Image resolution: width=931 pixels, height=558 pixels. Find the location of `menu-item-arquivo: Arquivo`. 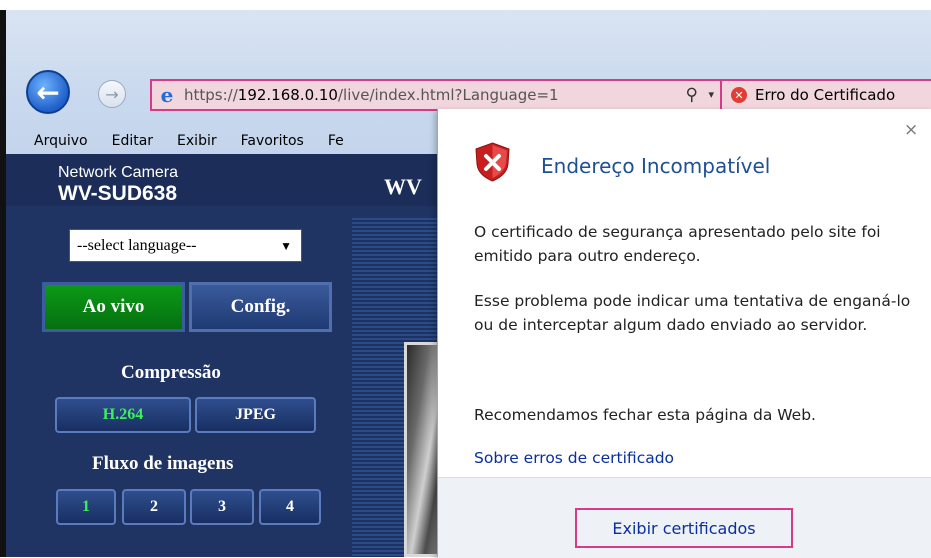

menu-item-arquivo: Arquivo is located at coordinates (61, 141).